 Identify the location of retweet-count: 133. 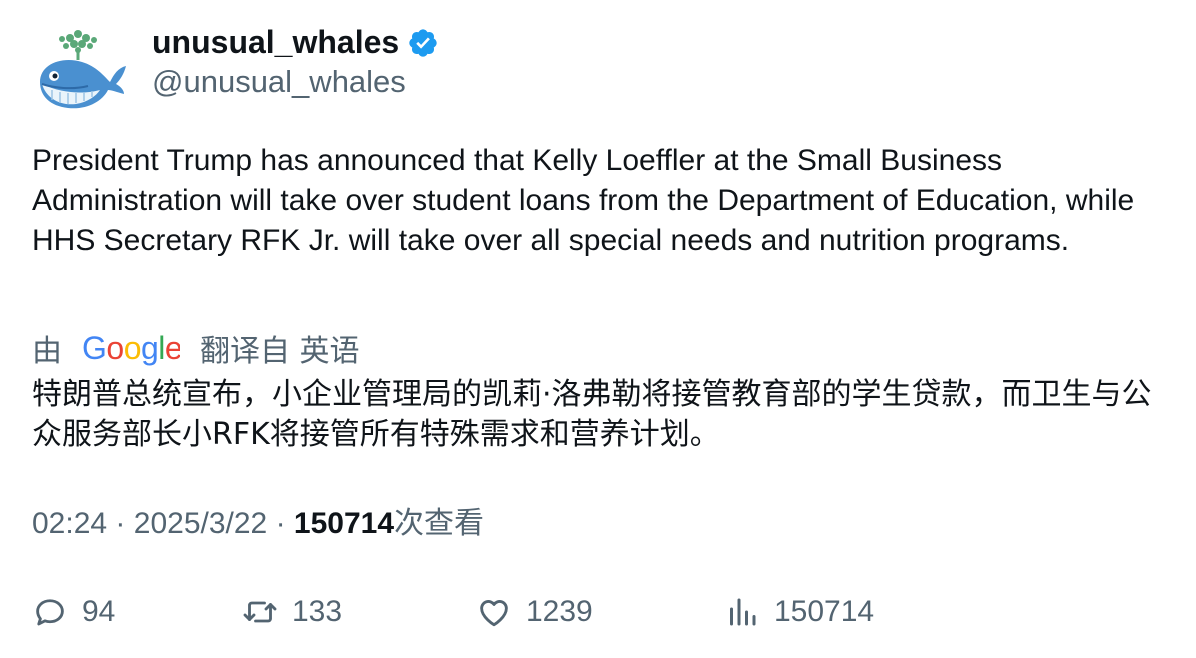
(317, 611).